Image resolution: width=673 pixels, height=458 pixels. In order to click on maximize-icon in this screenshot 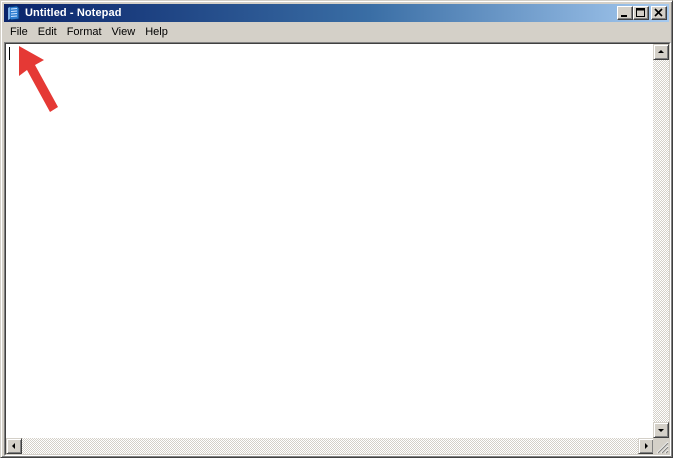, I will do `click(640, 12)`.